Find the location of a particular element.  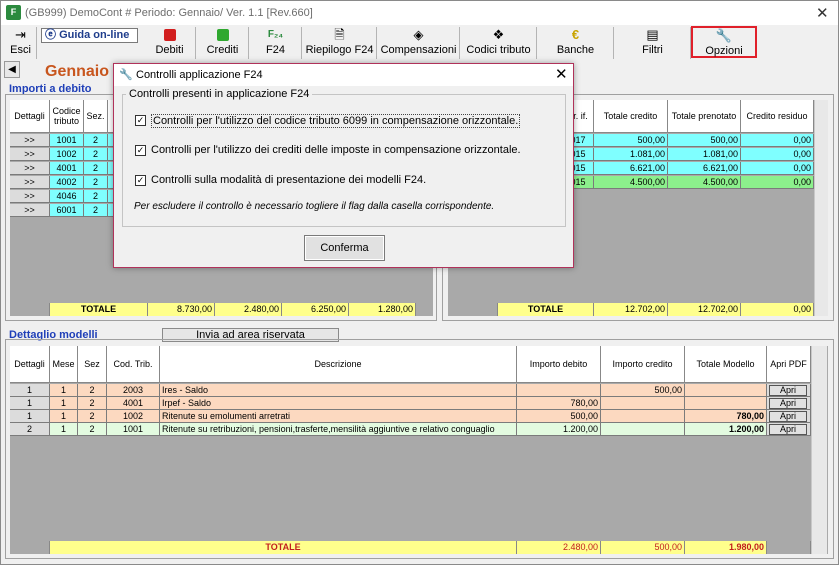

dettagli-button: 2 is located at coordinates (30, 429).